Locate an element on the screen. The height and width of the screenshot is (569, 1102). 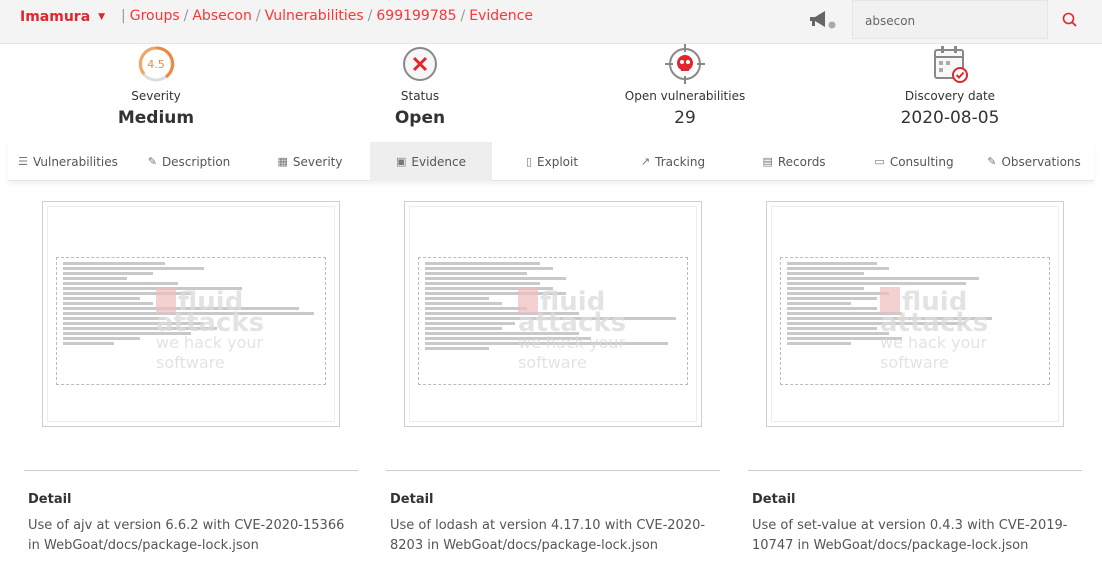
status-indicator: Status Open is located at coordinates (420, 90).